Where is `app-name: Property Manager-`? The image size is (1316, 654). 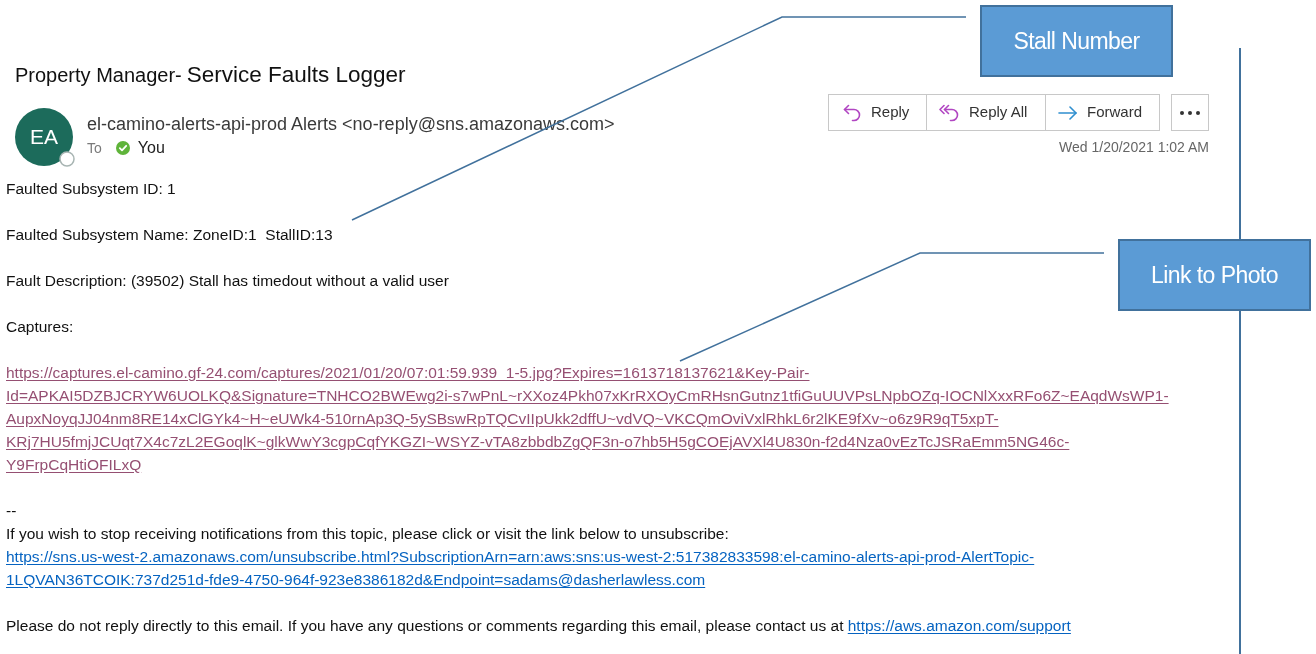 app-name: Property Manager- is located at coordinates (98, 75).